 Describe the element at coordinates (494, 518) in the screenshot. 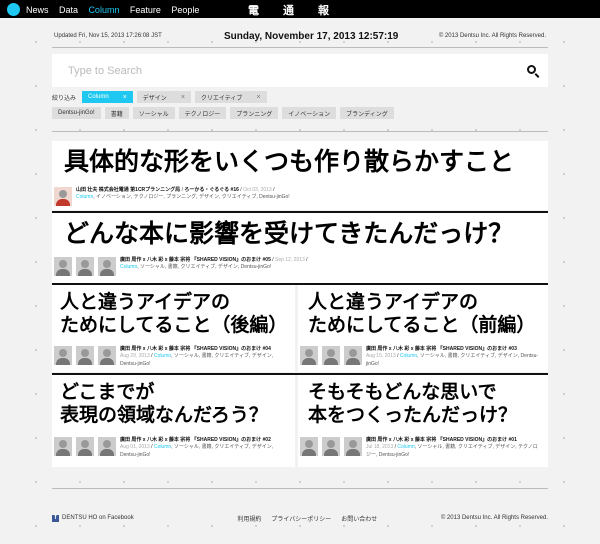

I see `footer-copyright: © 2013 Dentsu Inc. All Rights Reserved.` at that location.